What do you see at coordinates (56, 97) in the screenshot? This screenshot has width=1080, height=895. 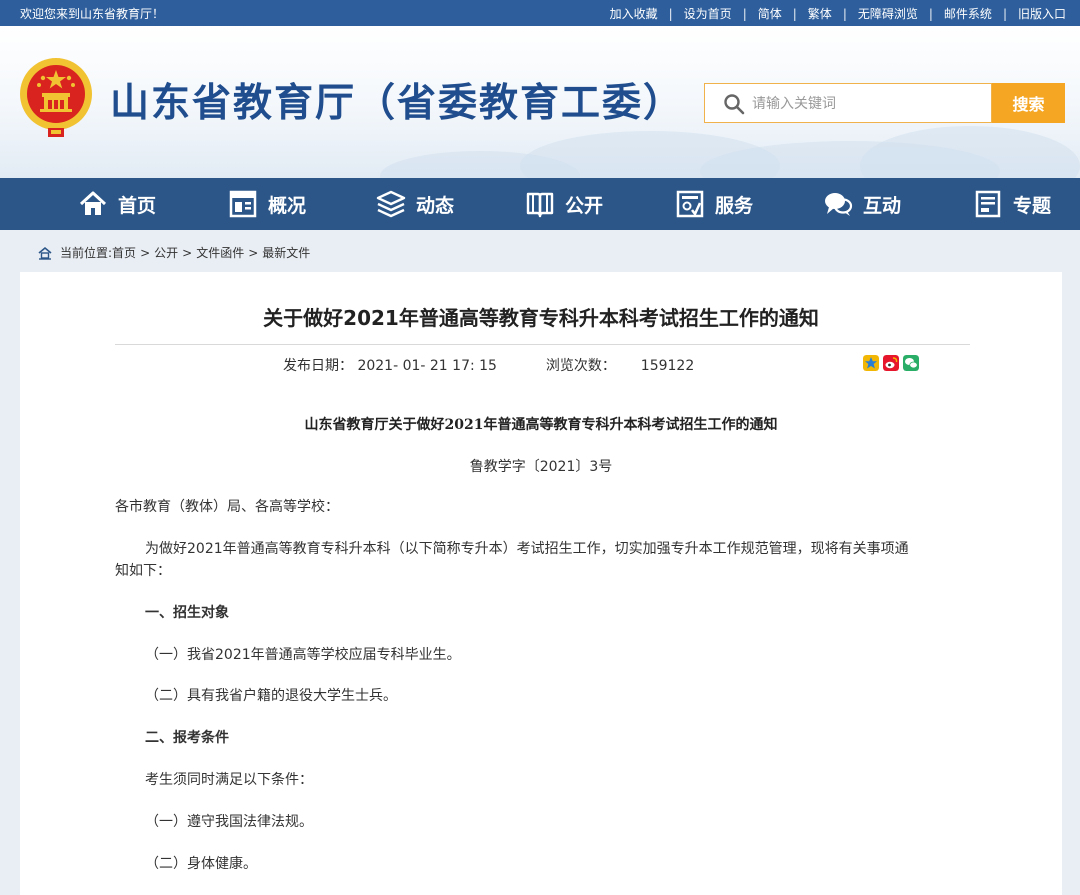 I see `national-emblem-icon` at bounding box center [56, 97].